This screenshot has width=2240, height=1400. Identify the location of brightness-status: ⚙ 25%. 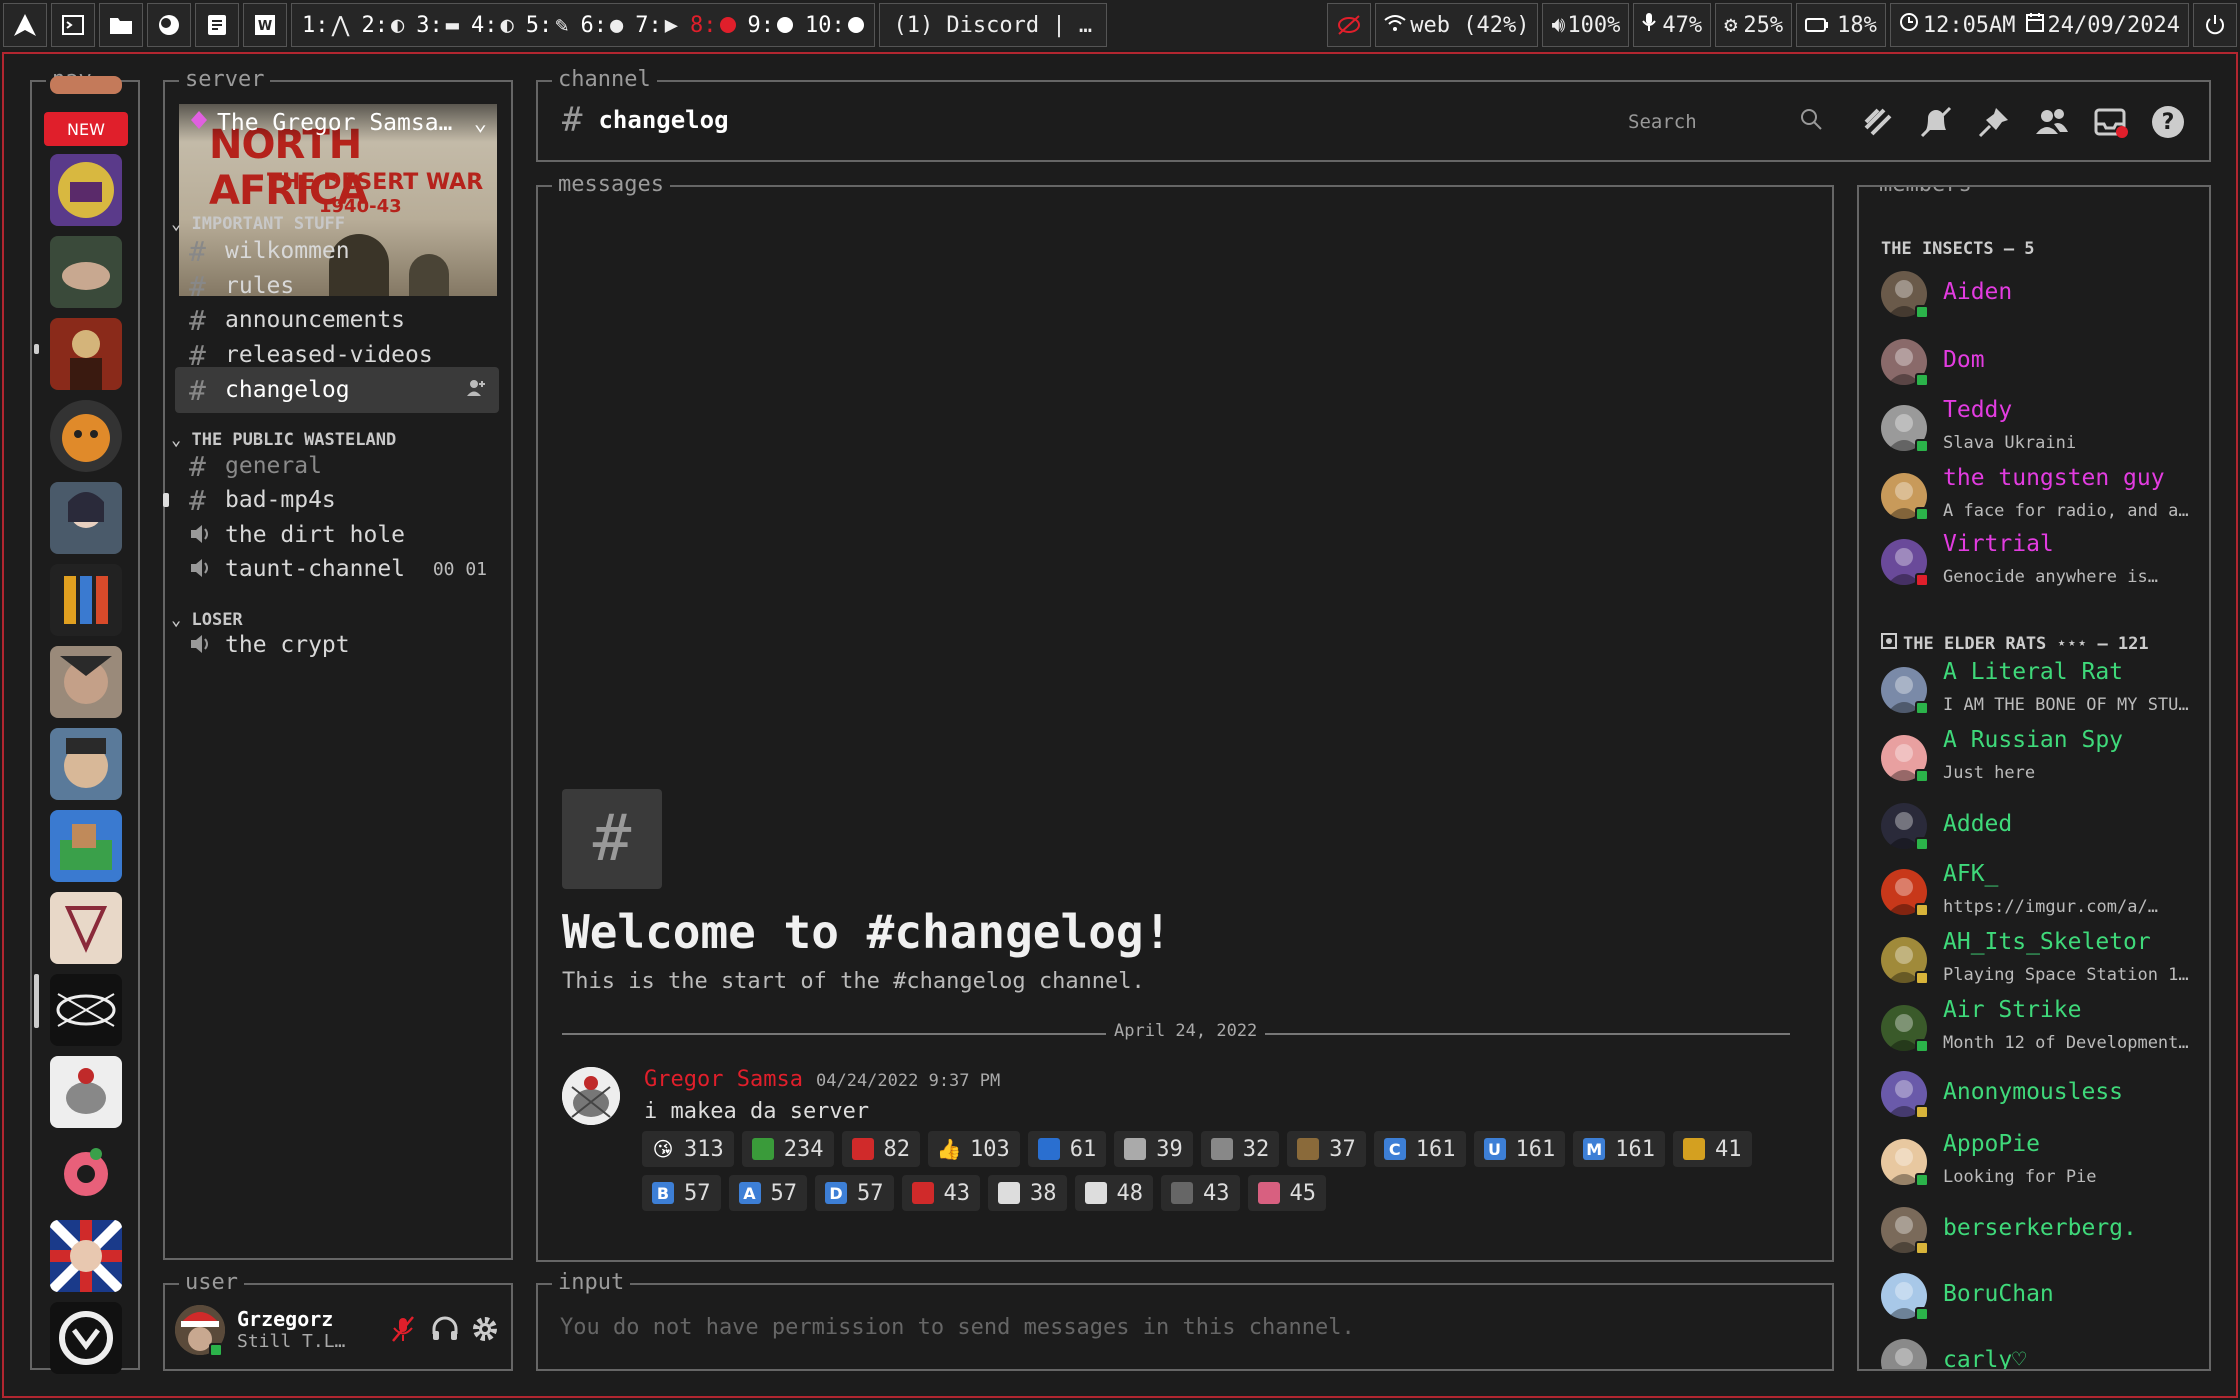
(1754, 25).